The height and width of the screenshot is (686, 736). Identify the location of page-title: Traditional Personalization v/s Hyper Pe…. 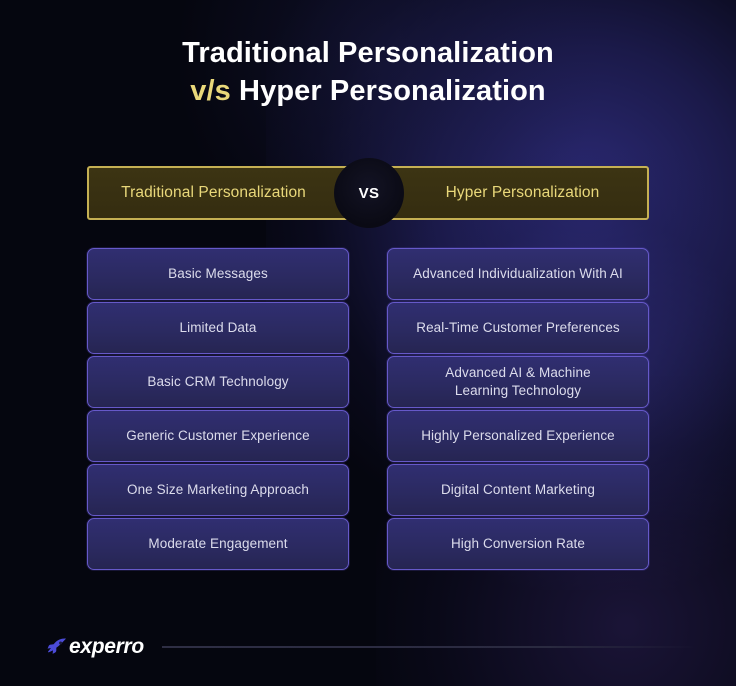
(368, 72).